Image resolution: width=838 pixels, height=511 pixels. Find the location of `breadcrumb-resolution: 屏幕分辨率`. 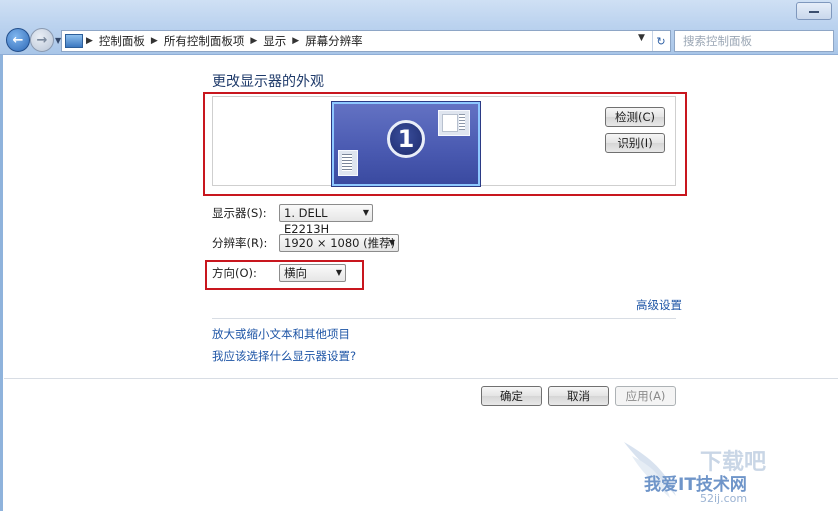

breadcrumb-resolution: 屏幕分辨率 is located at coordinates (334, 41).